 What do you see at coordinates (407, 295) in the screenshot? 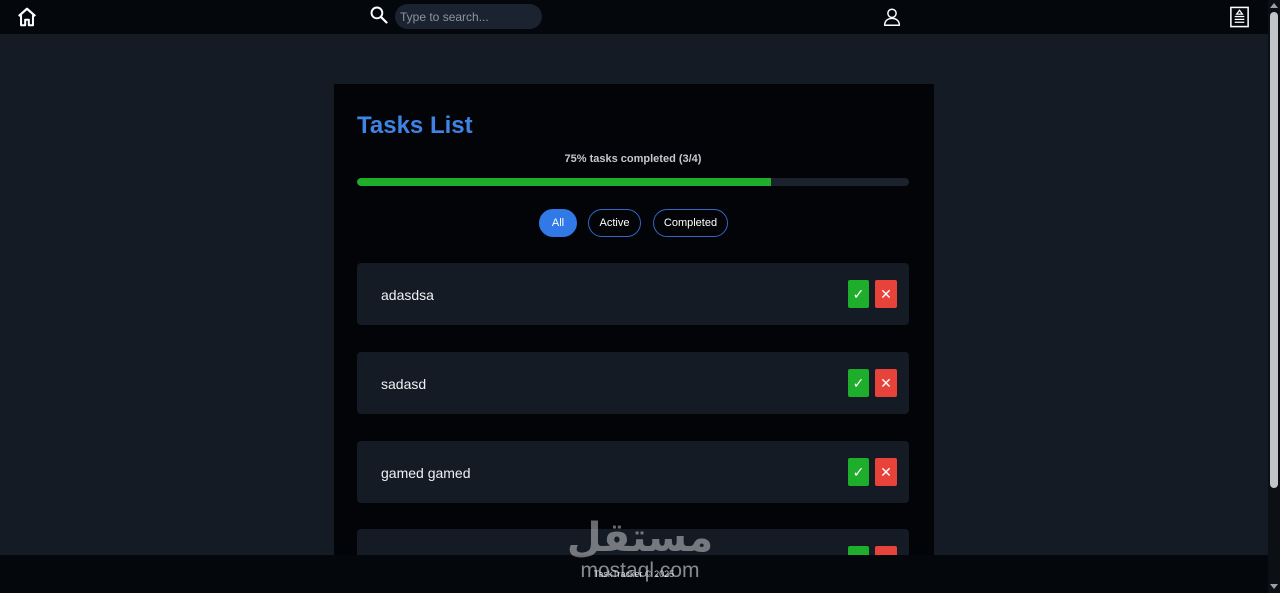
I see `task-text: adasdsa` at bounding box center [407, 295].